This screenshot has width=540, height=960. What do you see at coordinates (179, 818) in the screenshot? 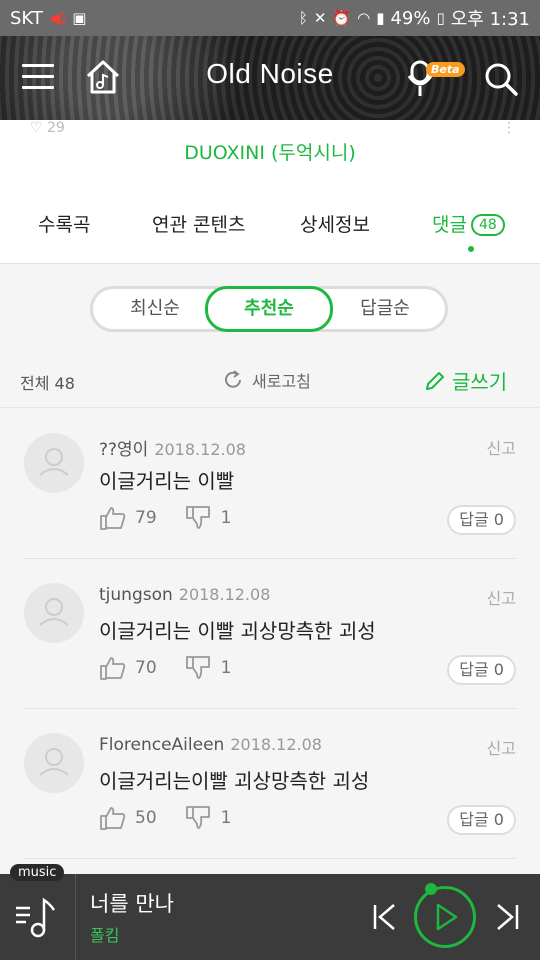
I see `comment-actions: 50 1` at bounding box center [179, 818].